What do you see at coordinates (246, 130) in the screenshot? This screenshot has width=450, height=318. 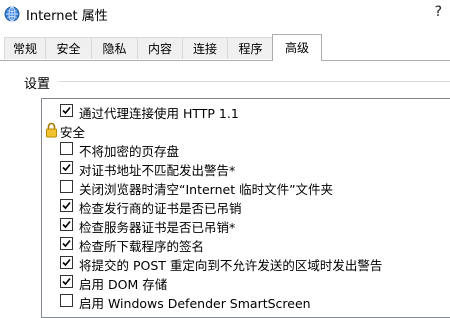 I see `category-security: 安全` at bounding box center [246, 130].